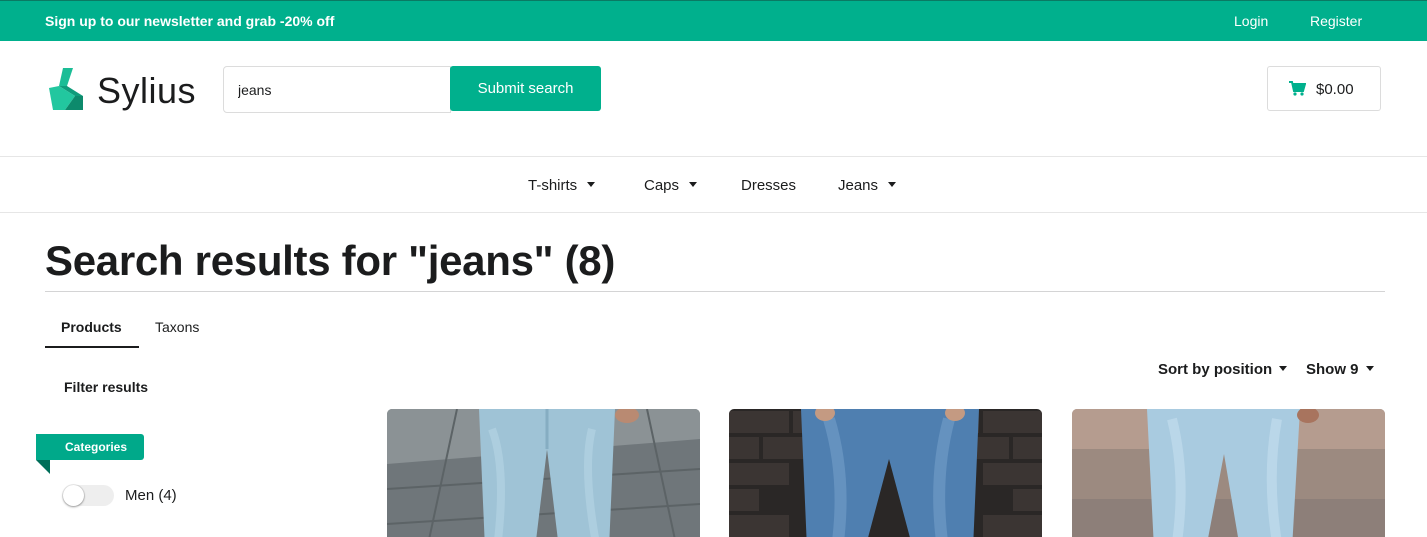  What do you see at coordinates (553, 185) in the screenshot?
I see `nav-item-label: T-shirts` at bounding box center [553, 185].